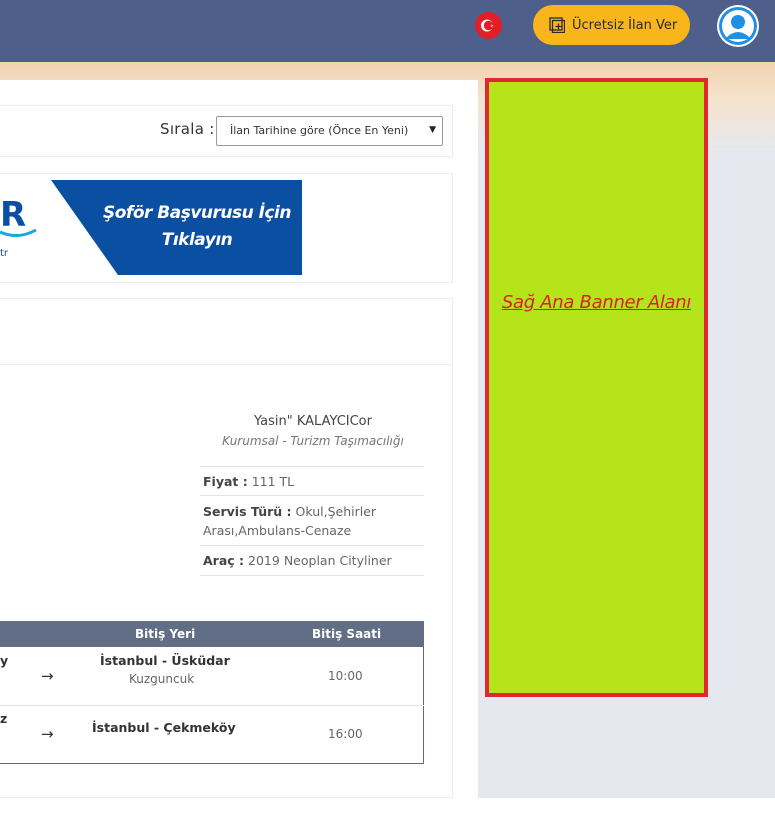 The image size is (775, 838). I want to click on banner-text: Şoför Başvurusu İçin Tıklayın, so click(197, 227).